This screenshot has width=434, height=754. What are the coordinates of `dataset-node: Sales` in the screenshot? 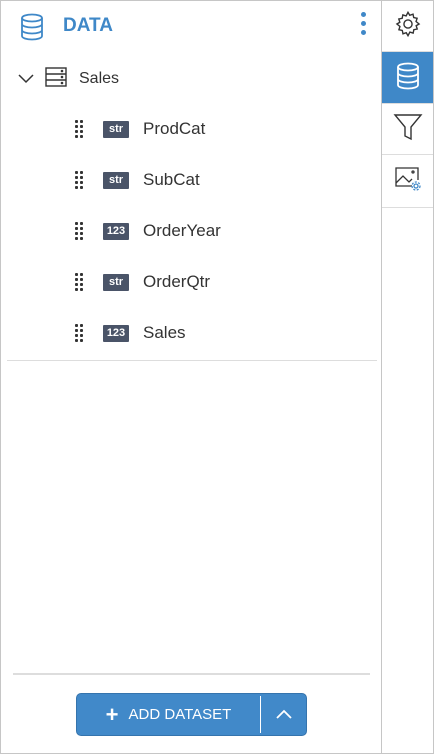 It's located at (68, 79).